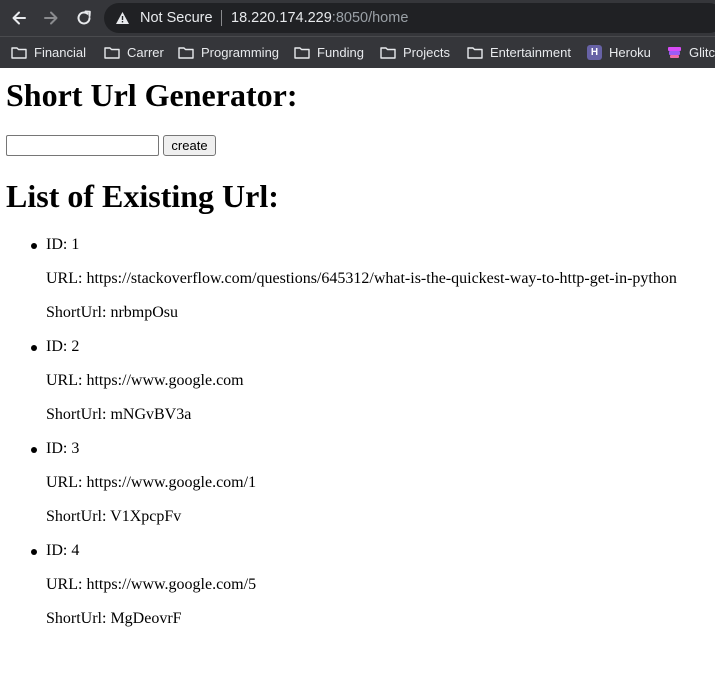 Image resolution: width=715 pixels, height=677 pixels. I want to click on bookmark-label: Programming, so click(240, 52).